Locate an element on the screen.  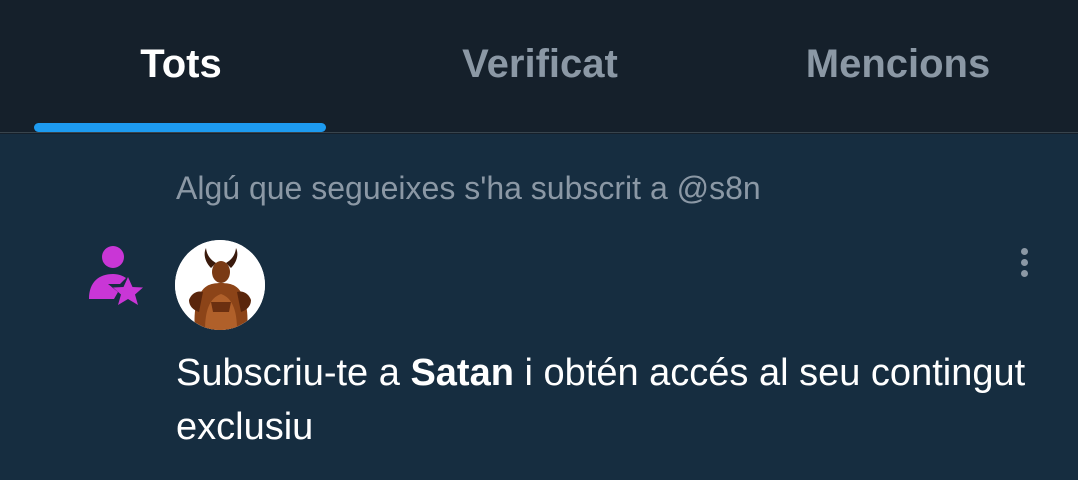
more-options-button is located at coordinates (1024, 262).